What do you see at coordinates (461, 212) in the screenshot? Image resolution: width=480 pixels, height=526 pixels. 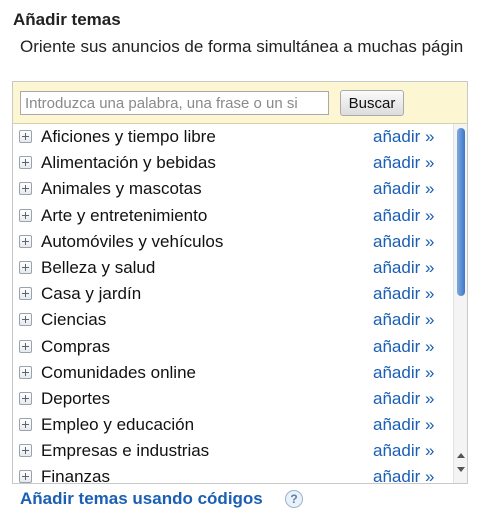 I see `scroll-thumb` at bounding box center [461, 212].